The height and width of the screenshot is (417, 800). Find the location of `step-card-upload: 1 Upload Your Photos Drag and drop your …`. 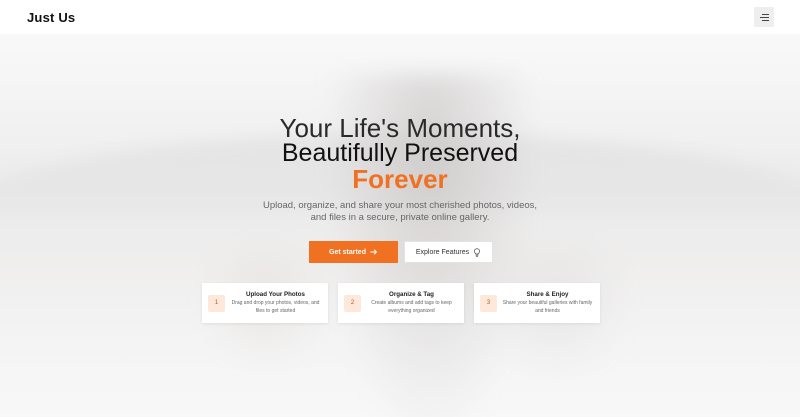

step-card-upload: 1 Upload Your Photos Drag and drop your … is located at coordinates (265, 303).